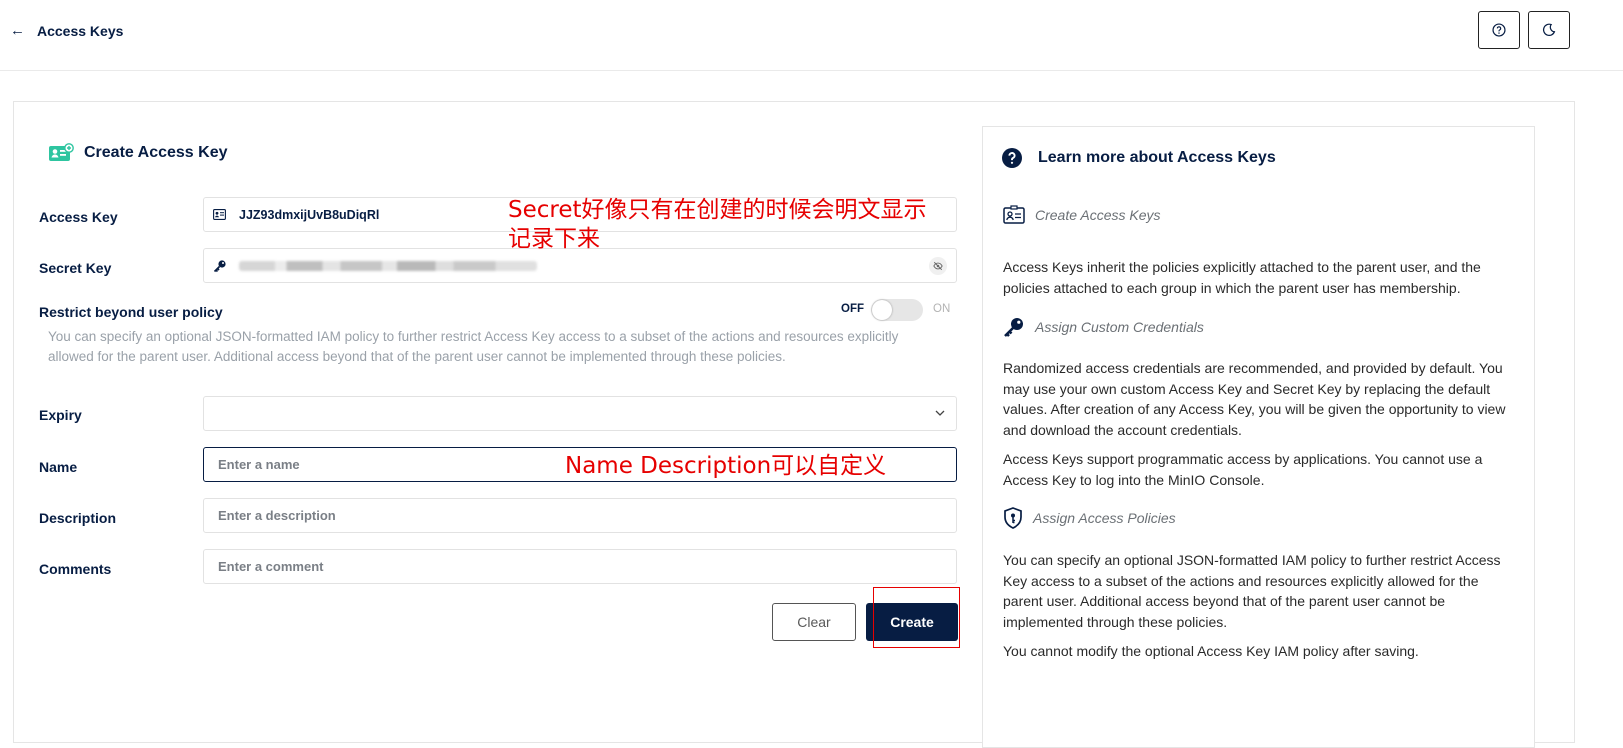 The height and width of the screenshot is (748, 1623). What do you see at coordinates (554, 239) in the screenshot?
I see `annotation-secret-line2: 记录下来` at bounding box center [554, 239].